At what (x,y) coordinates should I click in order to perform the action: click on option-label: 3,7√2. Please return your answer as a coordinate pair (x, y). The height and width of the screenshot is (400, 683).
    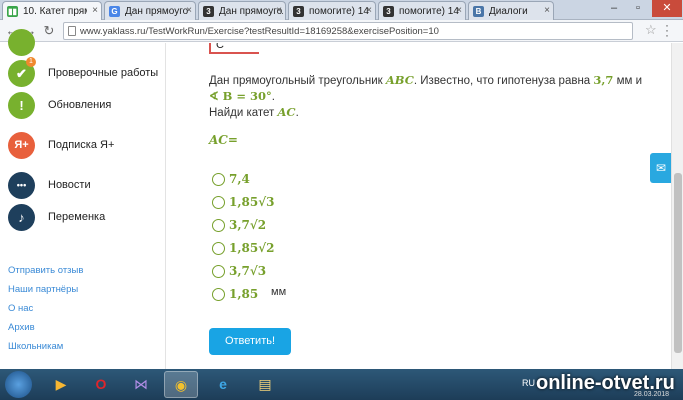
    Looking at the image, I should click on (248, 225).